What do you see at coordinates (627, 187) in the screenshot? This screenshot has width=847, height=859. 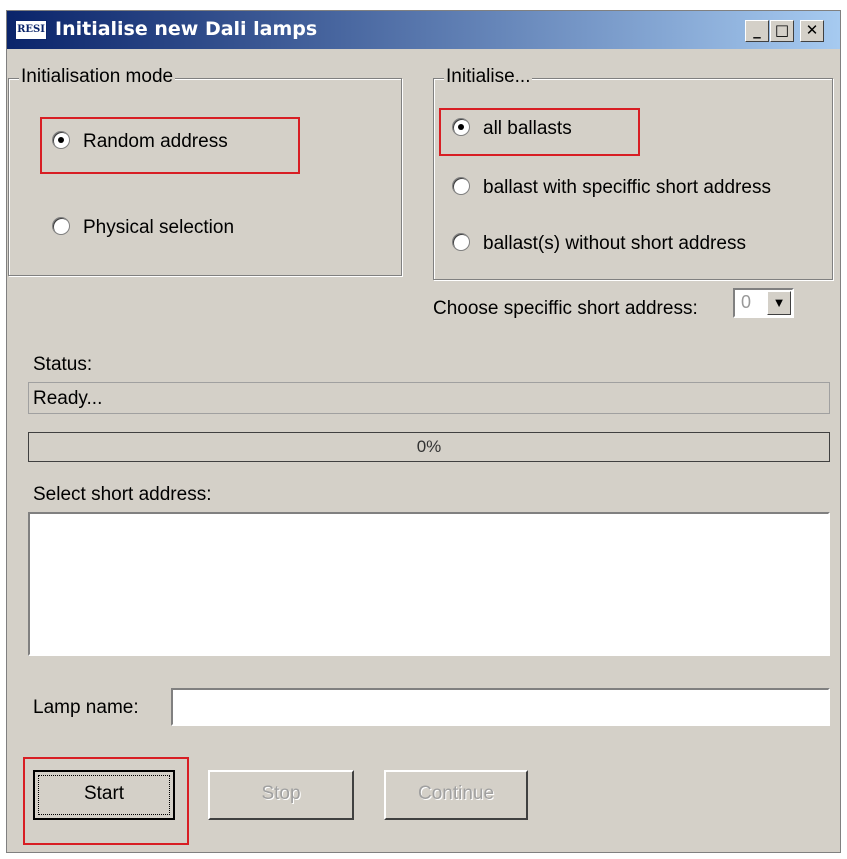 I see `radio-label: ballast with speciffic short address` at bounding box center [627, 187].